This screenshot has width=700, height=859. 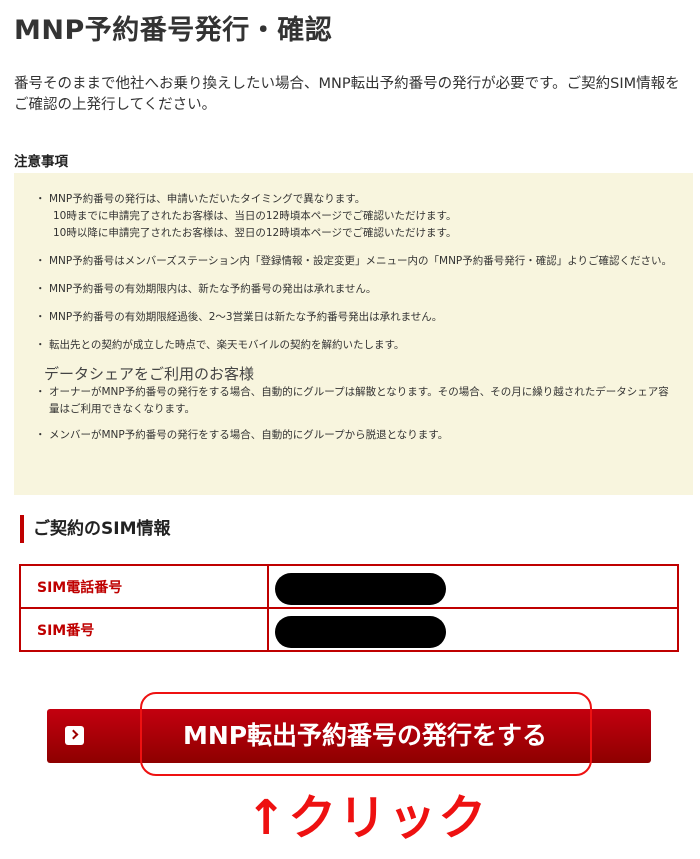 What do you see at coordinates (173, 30) in the screenshot?
I see `page-title: MNP予約番号発行・確認` at bounding box center [173, 30].